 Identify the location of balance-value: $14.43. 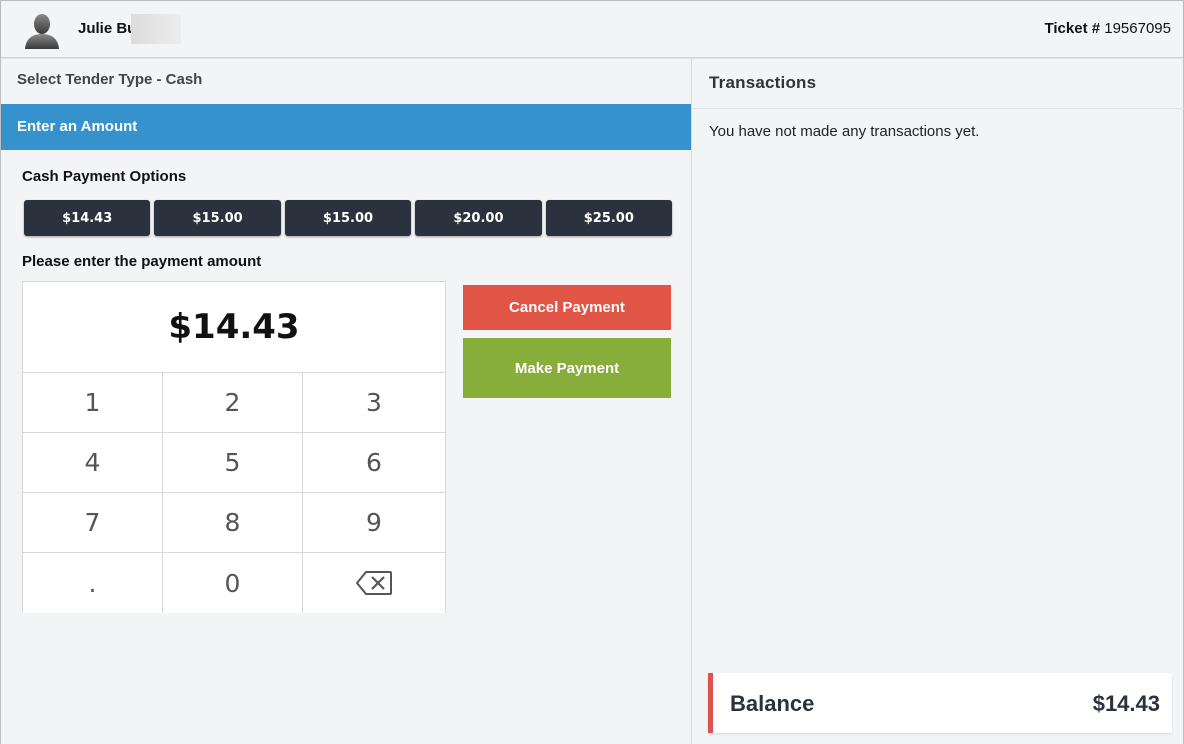
(1126, 703).